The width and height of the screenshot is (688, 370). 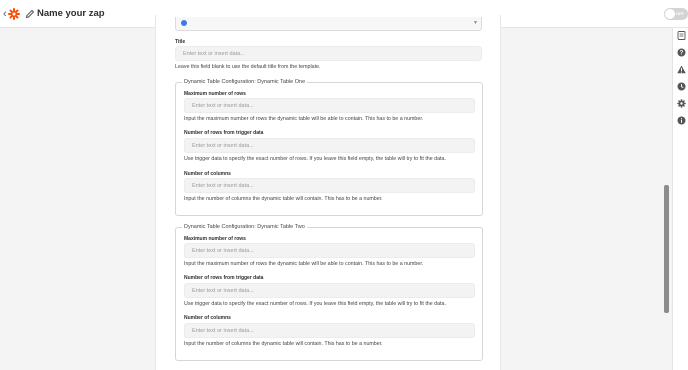 I want to click on settings-icon, so click(x=681, y=103).